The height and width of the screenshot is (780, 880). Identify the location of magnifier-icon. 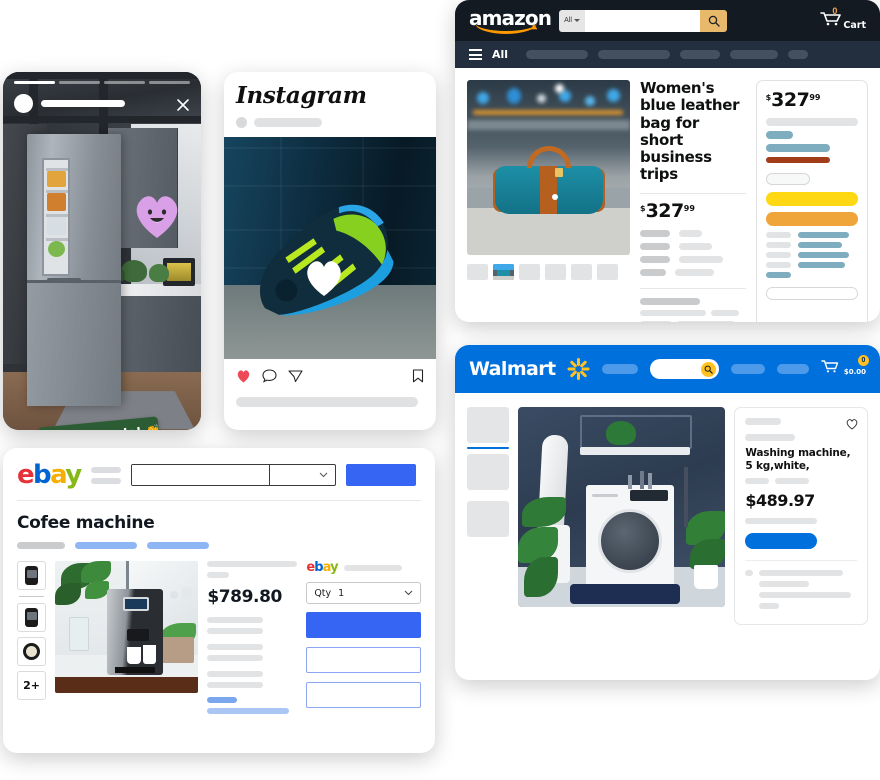
(709, 369).